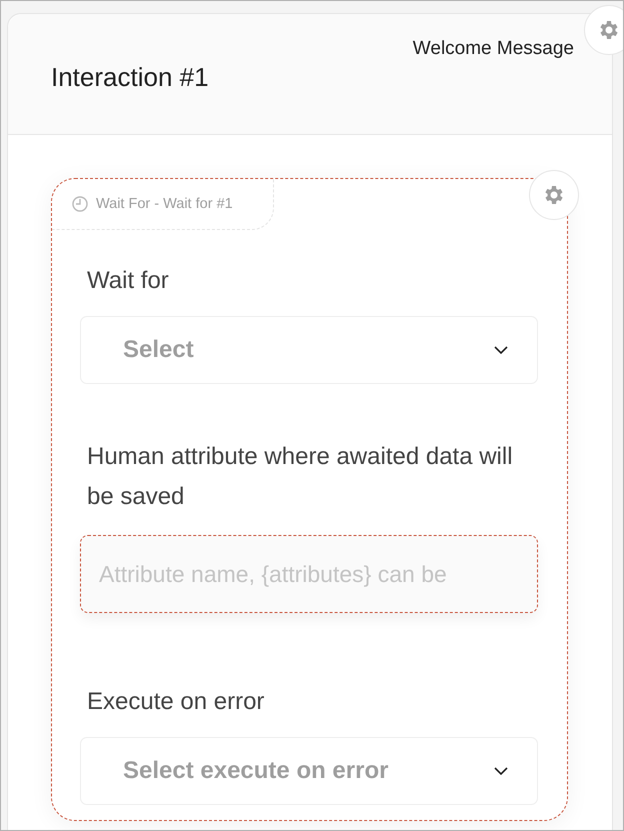 The width and height of the screenshot is (624, 831). What do you see at coordinates (130, 77) in the screenshot?
I see `card-title: Interaction #1` at bounding box center [130, 77].